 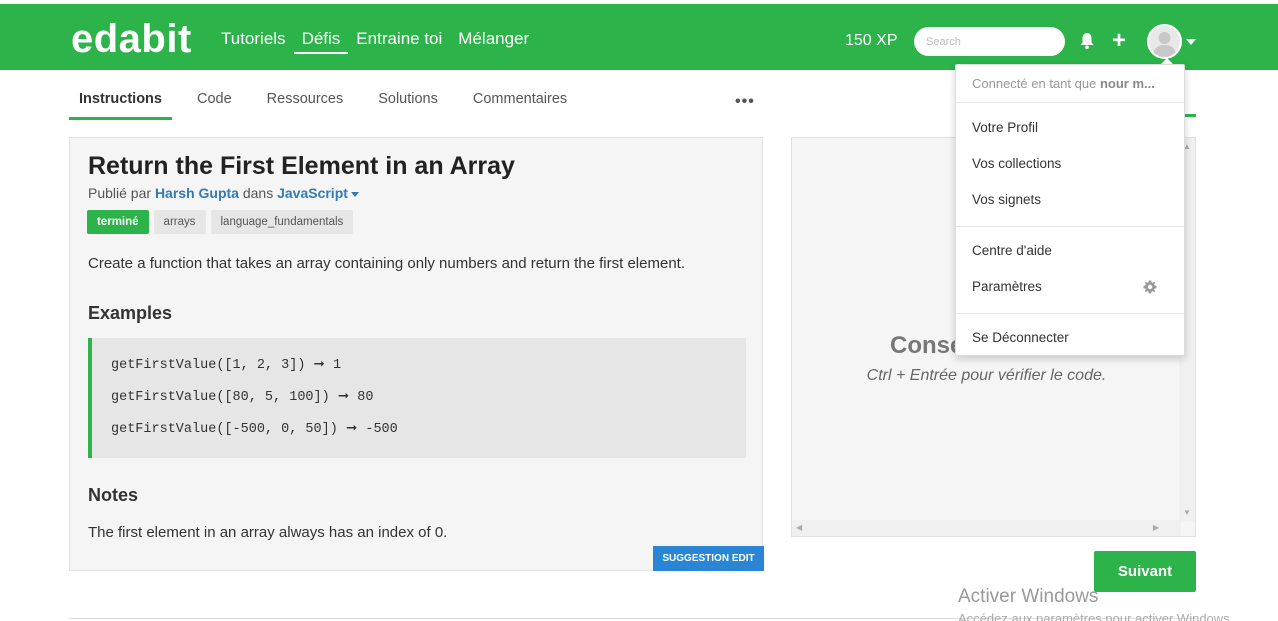 What do you see at coordinates (254, 429) in the screenshot?
I see `example-line: getFirstValue([-500, 0, 50]) ➞ -500` at bounding box center [254, 429].